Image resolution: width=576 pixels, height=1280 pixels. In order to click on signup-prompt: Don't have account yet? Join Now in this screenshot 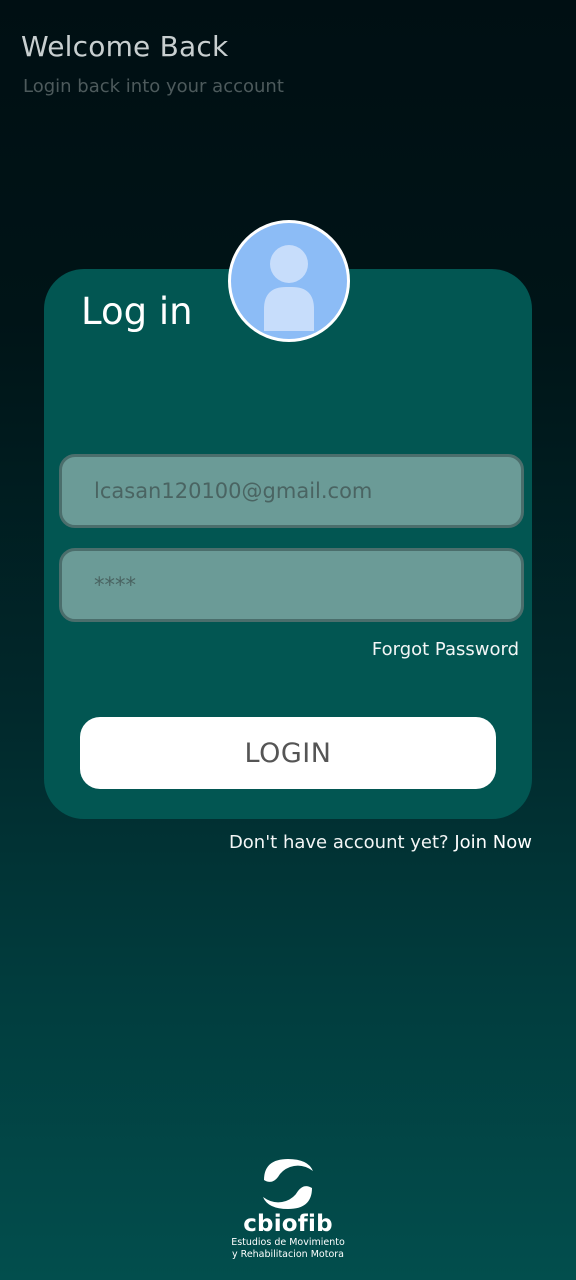, I will do `click(380, 842)`.